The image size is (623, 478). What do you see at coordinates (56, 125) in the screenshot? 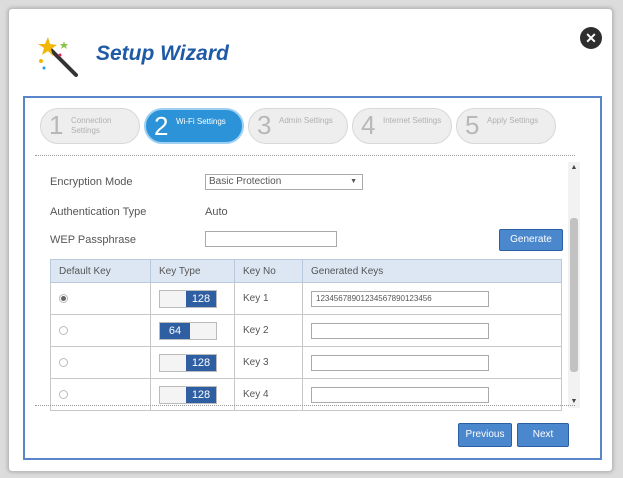
I see `step-number: 1` at bounding box center [56, 125].